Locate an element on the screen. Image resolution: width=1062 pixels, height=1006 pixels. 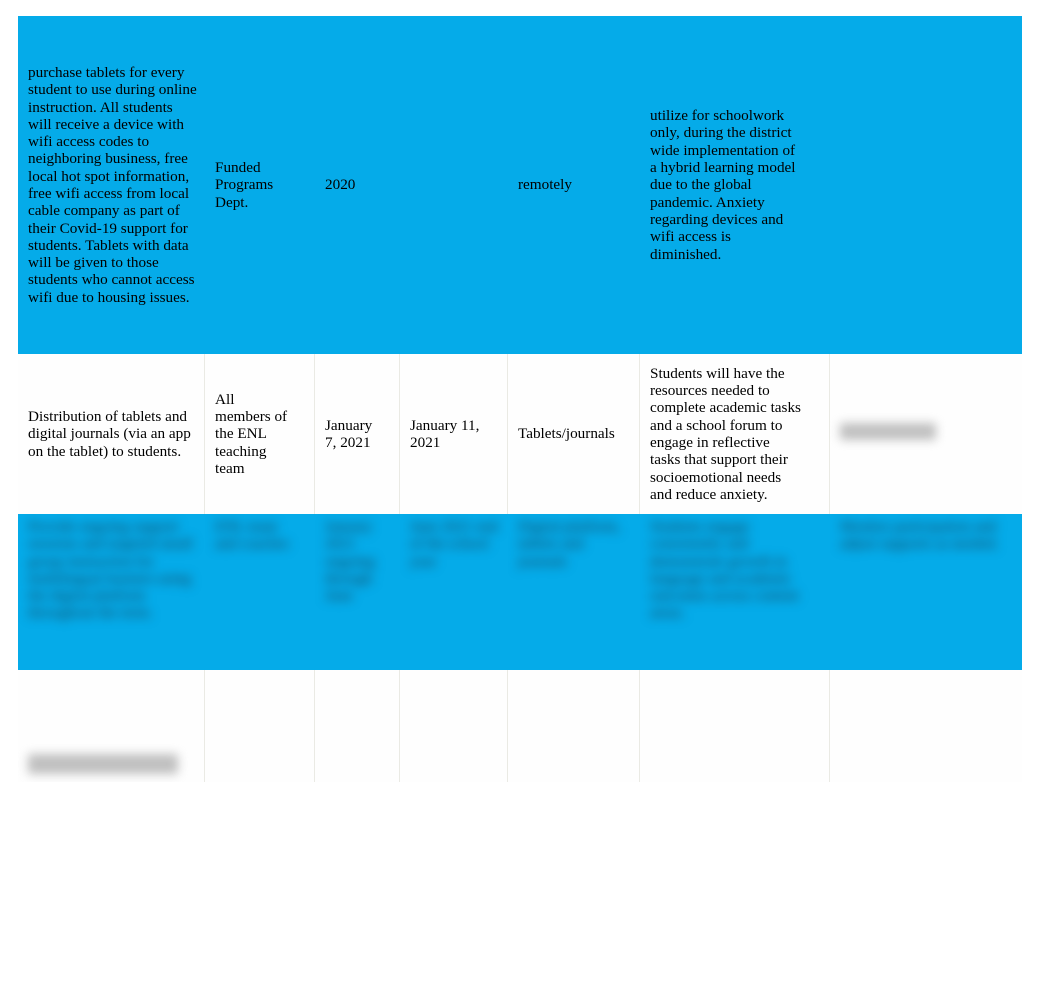
table-cell-resources: Tablets/journals is located at coordinates (574, 434).